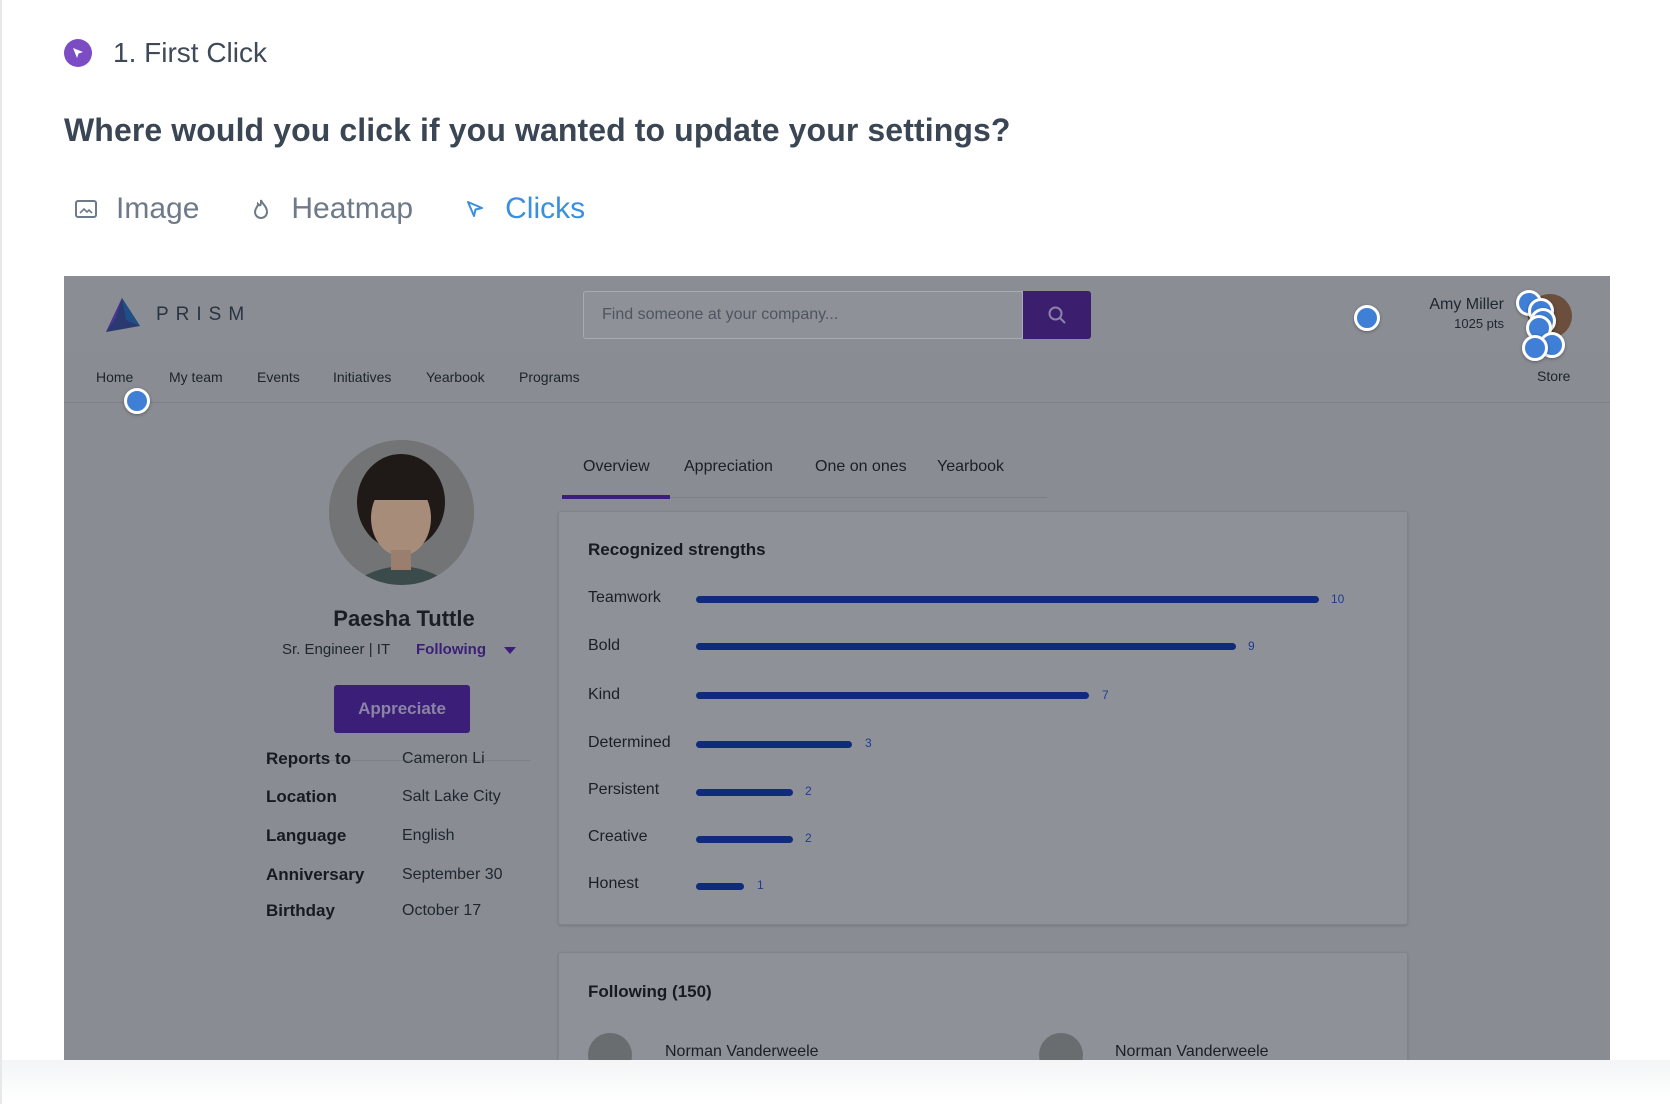  I want to click on search-button, so click(1057, 315).